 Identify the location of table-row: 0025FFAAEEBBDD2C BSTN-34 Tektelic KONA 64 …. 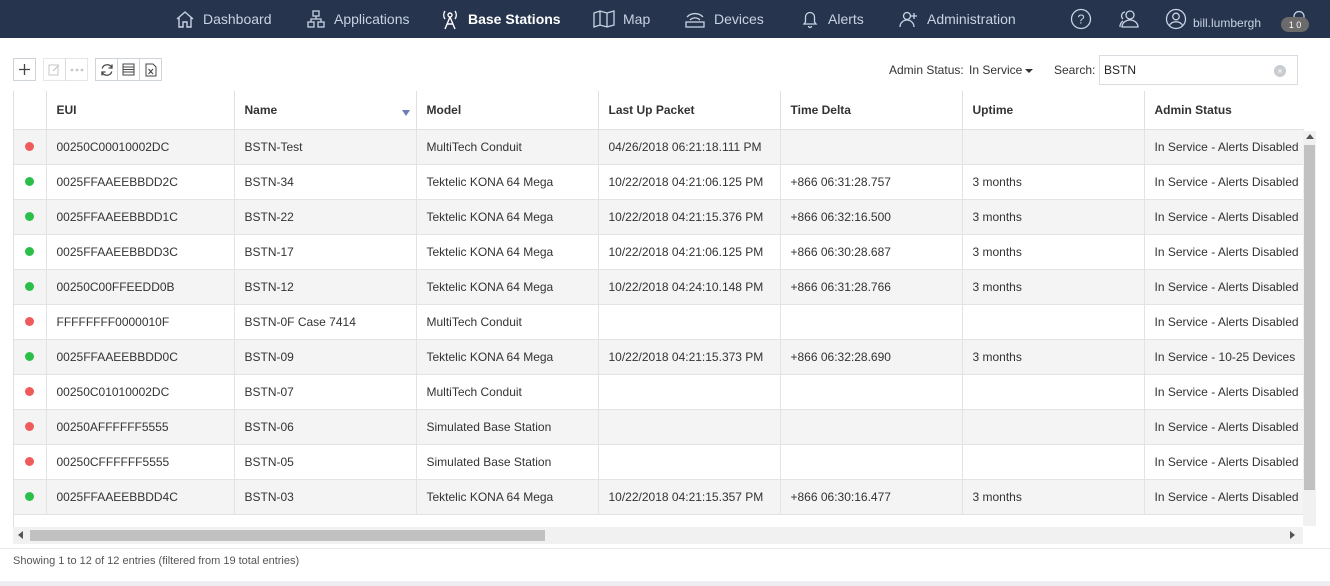
(659, 182).